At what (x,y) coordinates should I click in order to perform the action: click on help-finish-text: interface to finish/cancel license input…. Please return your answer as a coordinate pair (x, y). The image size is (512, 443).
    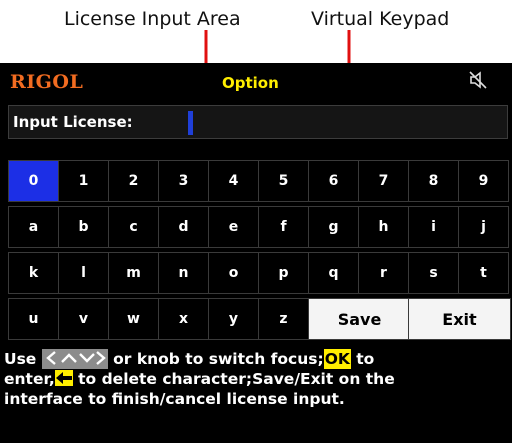
    Looking at the image, I should click on (174, 399).